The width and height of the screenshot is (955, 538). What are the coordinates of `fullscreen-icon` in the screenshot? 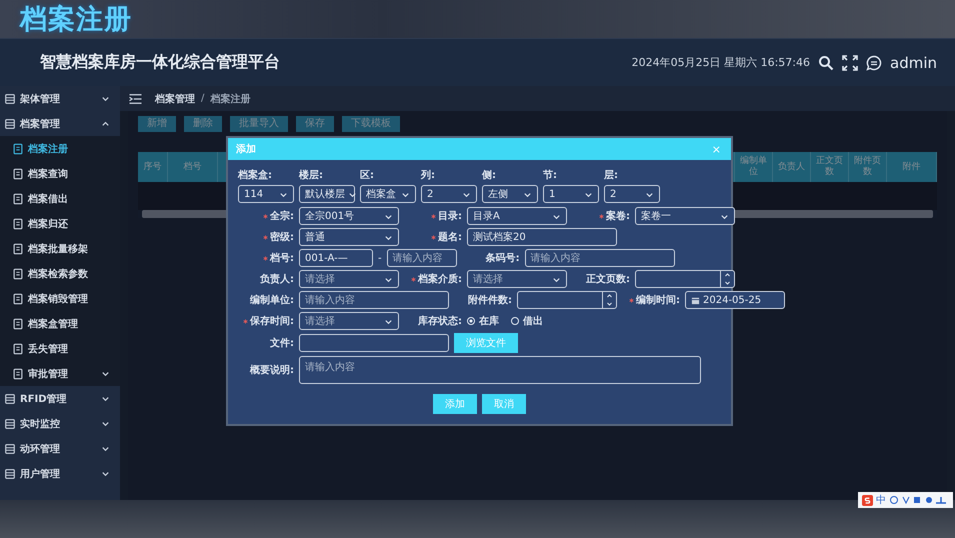 It's located at (850, 62).